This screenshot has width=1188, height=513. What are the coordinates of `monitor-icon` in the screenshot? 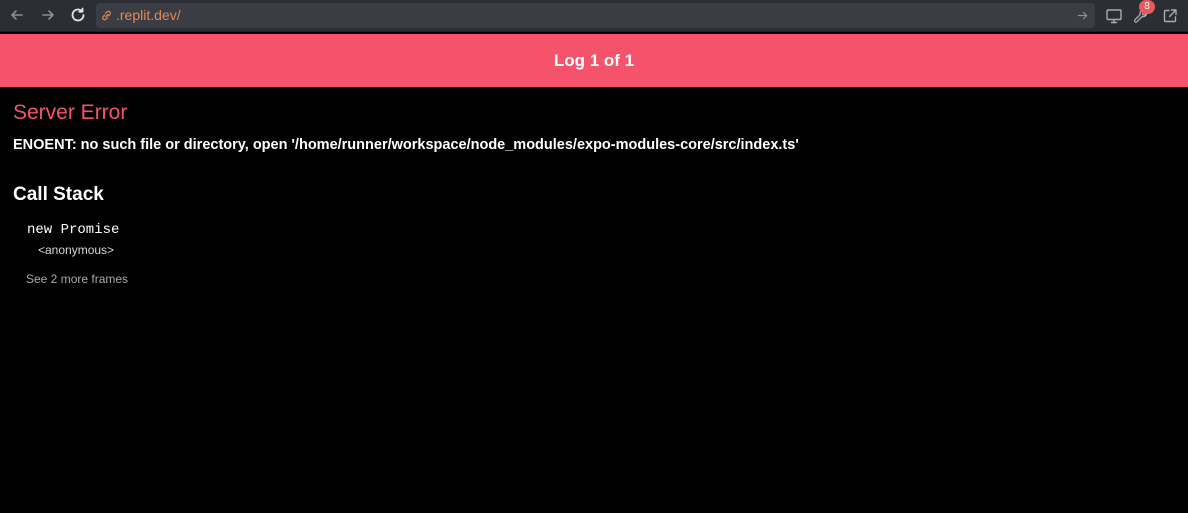 It's located at (1114, 16).